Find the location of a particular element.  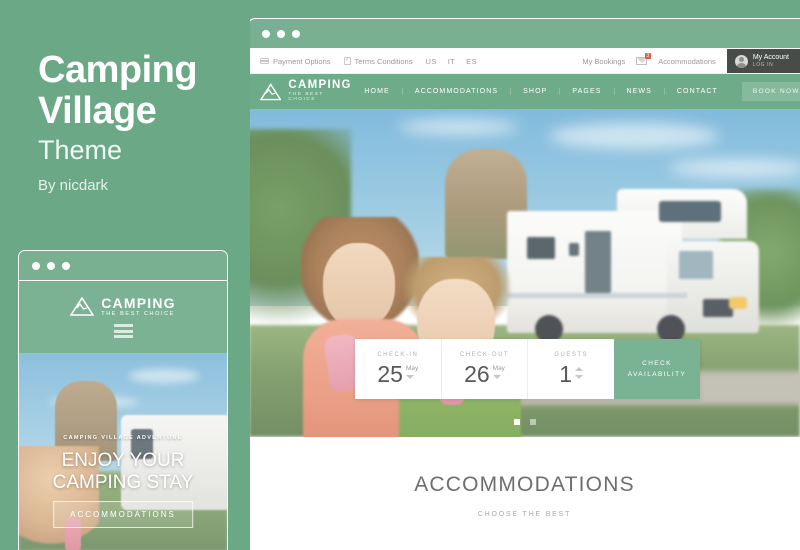

site-logo: CAMPING THE BEST CHOICE is located at coordinates (306, 90).